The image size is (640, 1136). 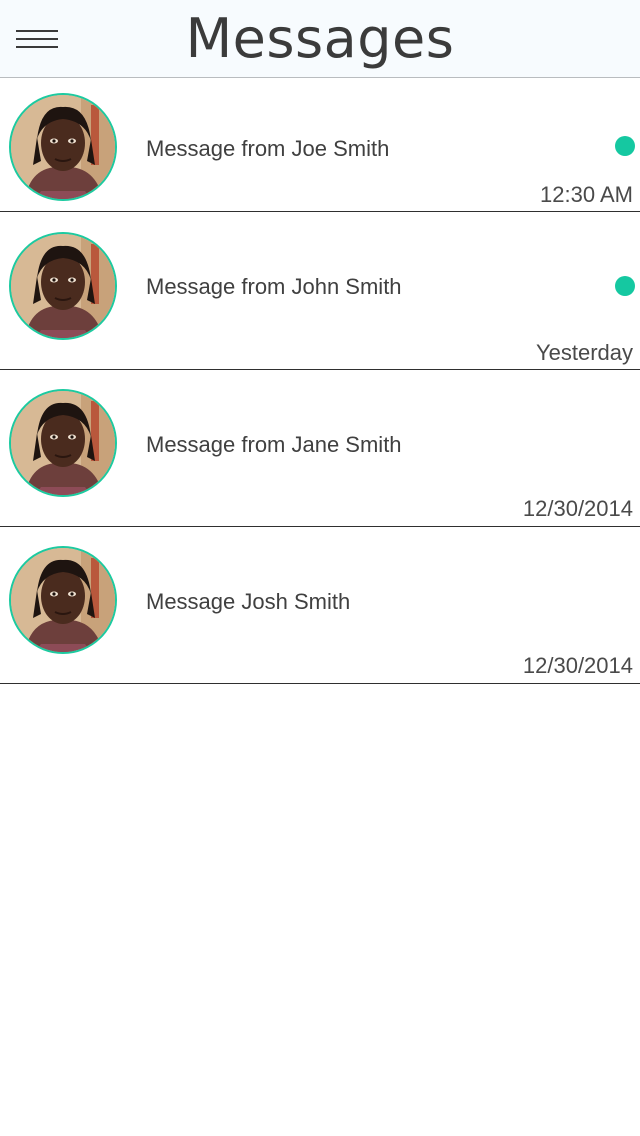 What do you see at coordinates (274, 286) in the screenshot?
I see `message-text: Message from John Smith` at bounding box center [274, 286].